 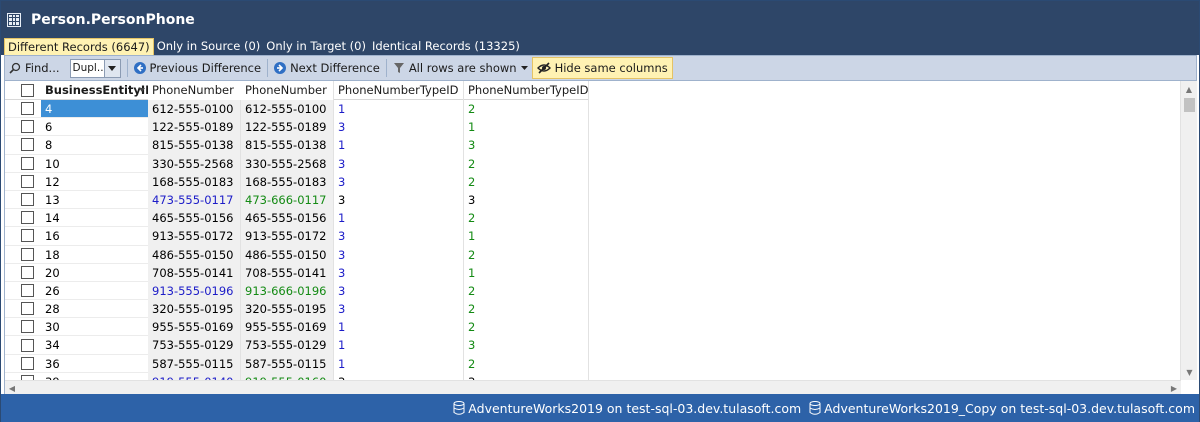 What do you see at coordinates (194, 345) in the screenshot?
I see `cell-source-phonenumber: 753-555-0129` at bounding box center [194, 345].